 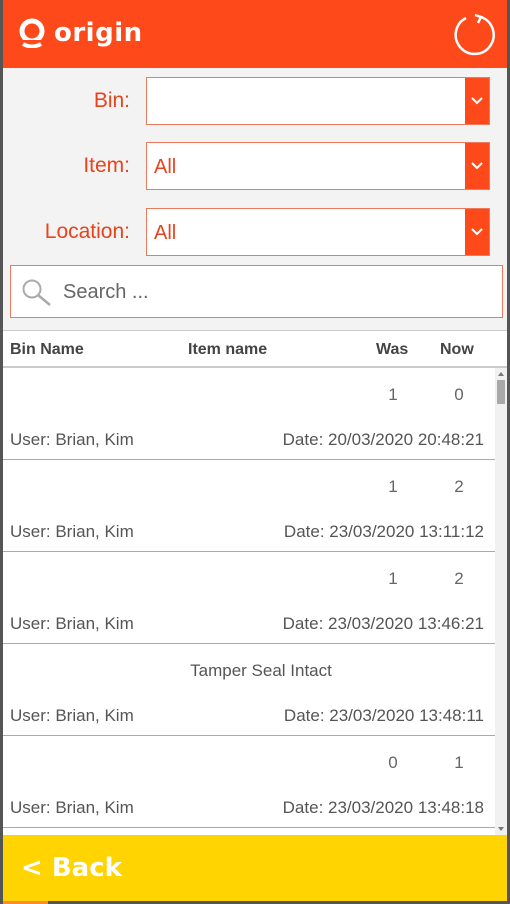 I want to click on list-scrollbar, so click(x=501, y=601).